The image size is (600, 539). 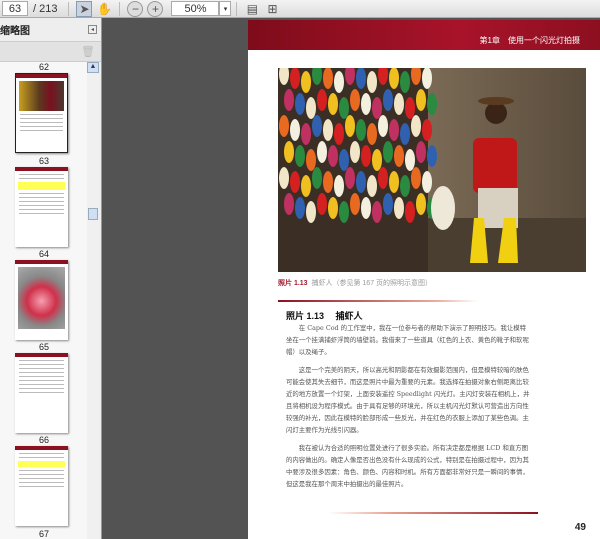 I want to click on zoom-out-icon: −, so click(x=135, y=8).